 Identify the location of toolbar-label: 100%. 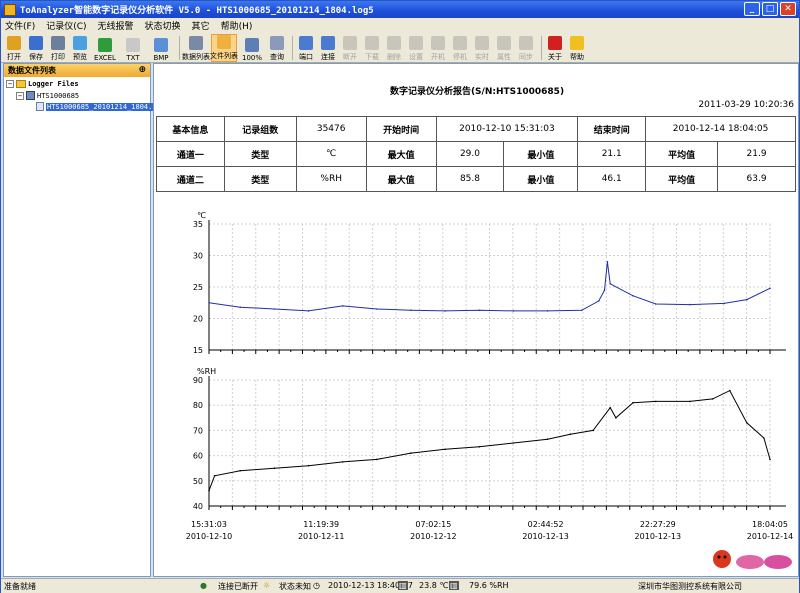
(251, 58).